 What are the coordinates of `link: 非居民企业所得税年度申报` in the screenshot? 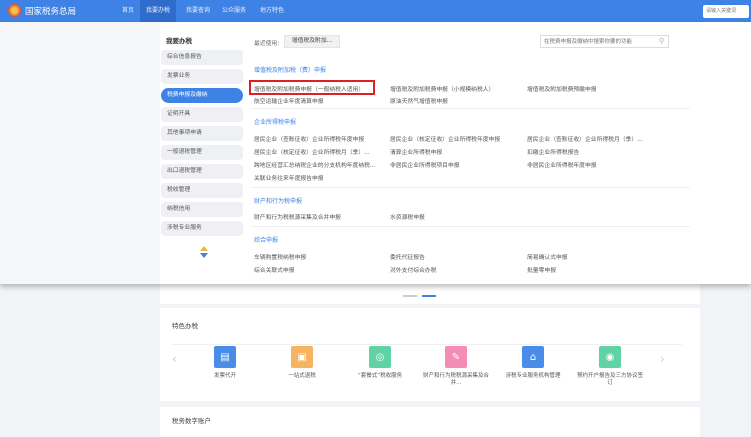 It's located at (562, 164).